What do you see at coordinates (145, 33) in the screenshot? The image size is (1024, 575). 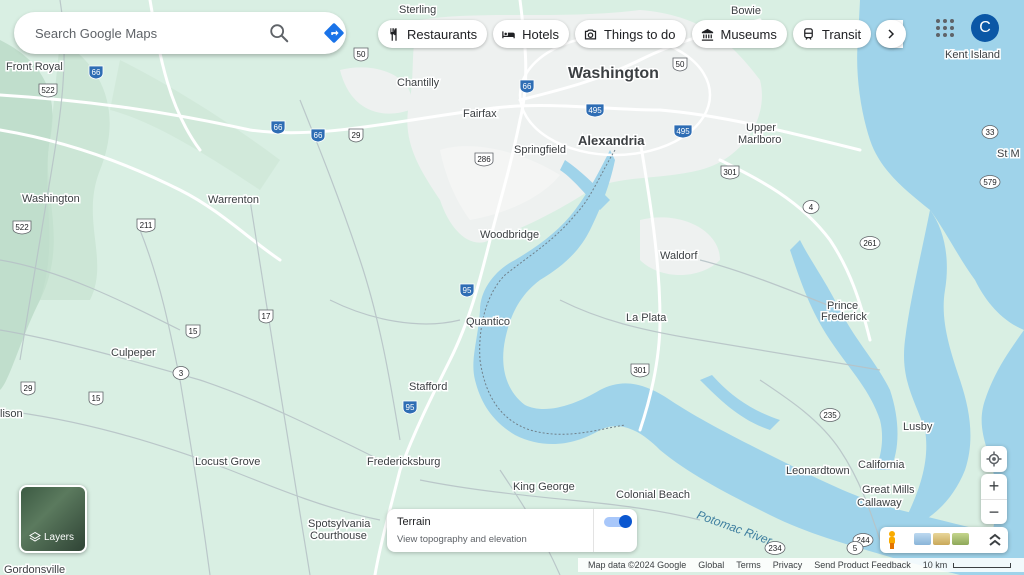 I see `search-input` at bounding box center [145, 33].